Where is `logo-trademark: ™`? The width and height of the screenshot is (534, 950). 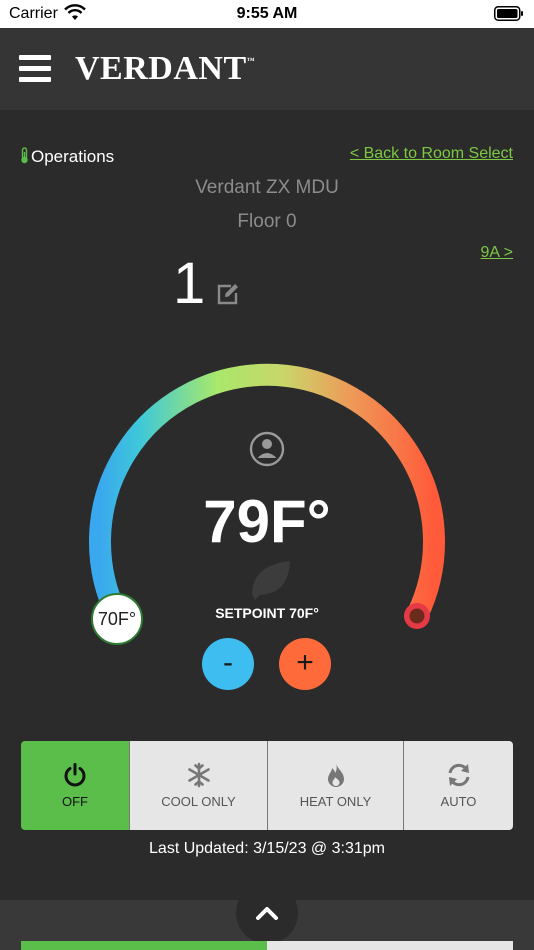
logo-trademark: ™ is located at coordinates (251, 60).